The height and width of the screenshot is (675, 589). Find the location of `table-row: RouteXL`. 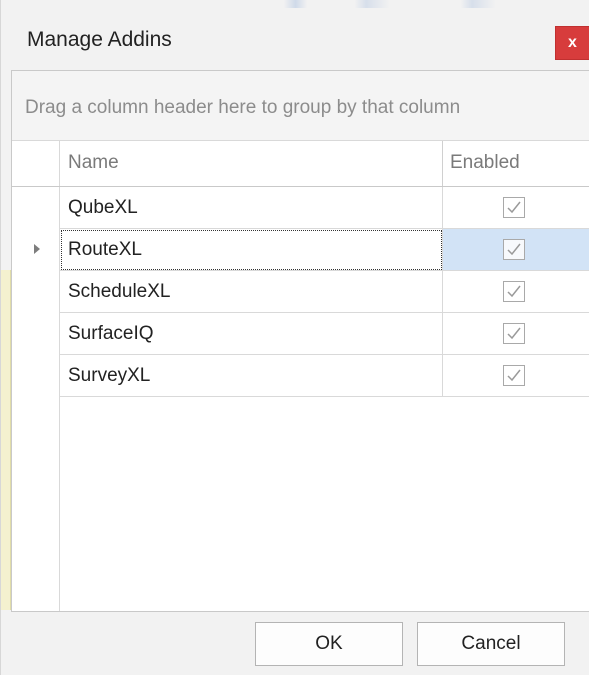

table-row: RouteXL is located at coordinates (300, 250).